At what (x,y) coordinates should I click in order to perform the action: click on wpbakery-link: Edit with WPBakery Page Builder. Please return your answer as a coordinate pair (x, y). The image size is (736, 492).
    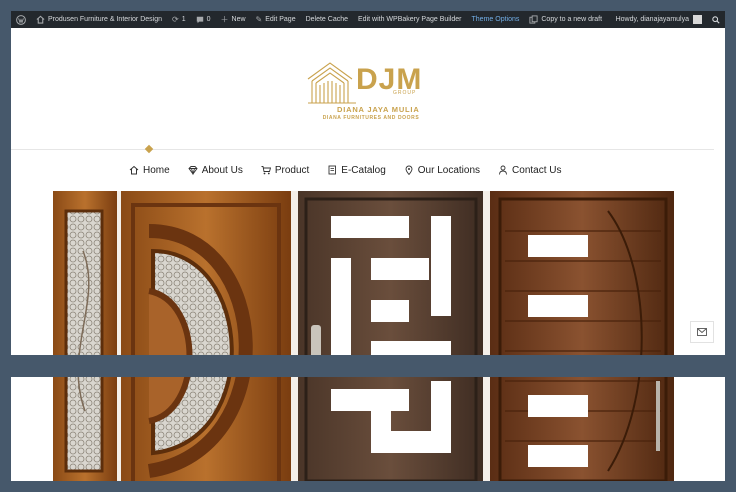
    Looking at the image, I should click on (410, 19).